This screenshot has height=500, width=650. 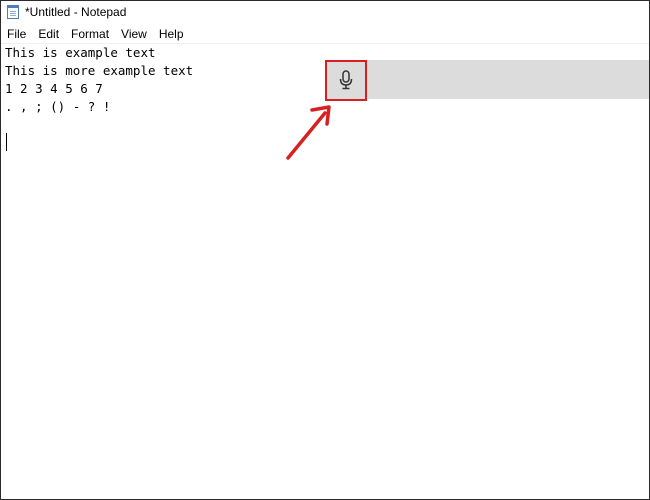 What do you see at coordinates (325, 12) in the screenshot?
I see `title-bar: *Untitled - Notepad` at bounding box center [325, 12].